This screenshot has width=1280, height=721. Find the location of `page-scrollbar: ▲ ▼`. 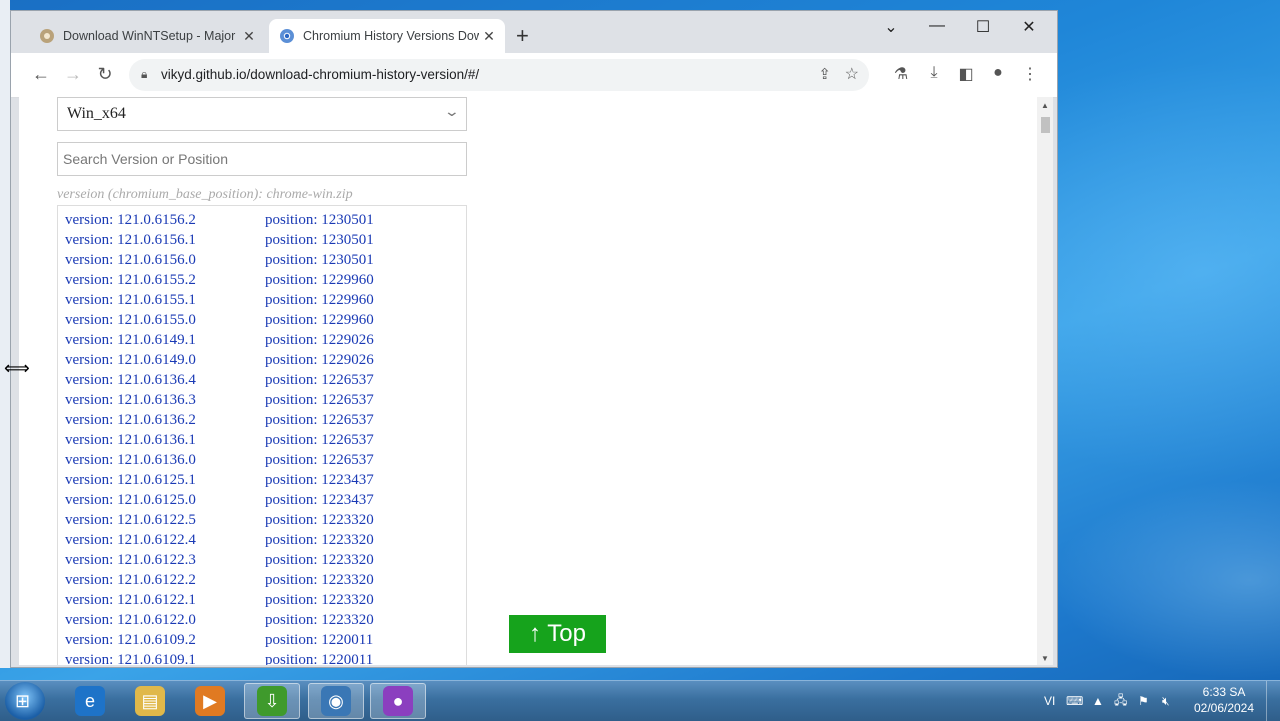

page-scrollbar: ▲ ▼ is located at coordinates (1045, 381).